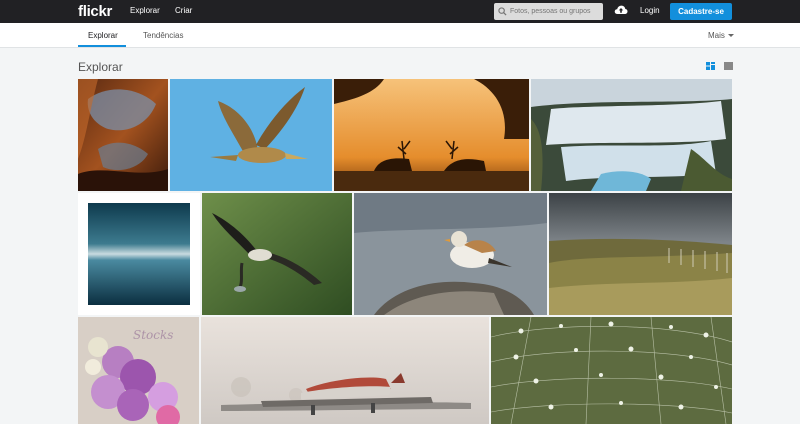 Image resolution: width=800 pixels, height=424 pixels. Describe the element at coordinates (701, 11) in the screenshot. I see `signup-button: Cadastre-se` at that location.